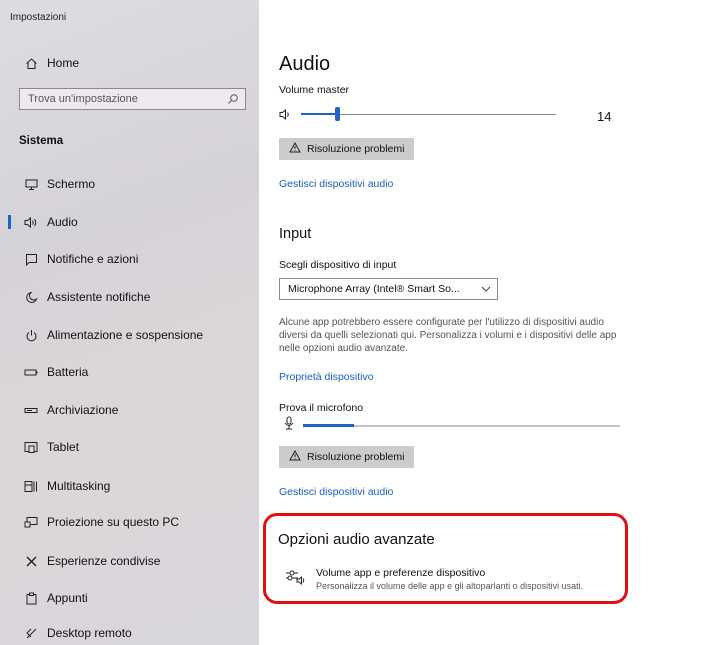 The image size is (708, 645). Describe the element at coordinates (296, 579) in the screenshot. I see `app-volume-mixer-icon` at that location.